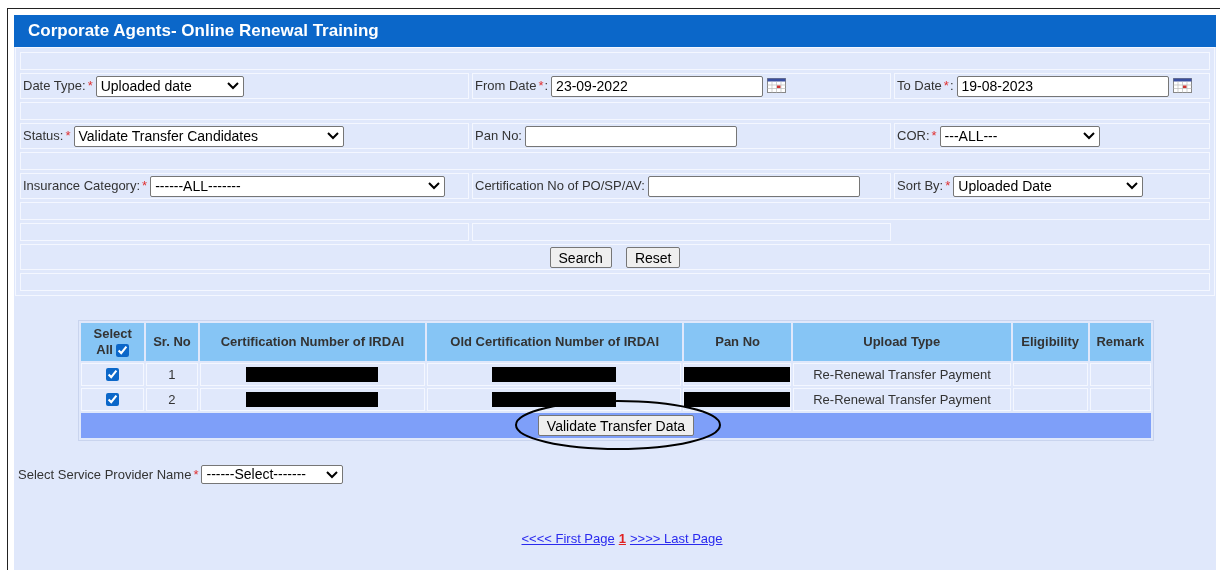  What do you see at coordinates (555, 342) in the screenshot?
I see `column-header: Old Certification Number of IRDAI` at bounding box center [555, 342].